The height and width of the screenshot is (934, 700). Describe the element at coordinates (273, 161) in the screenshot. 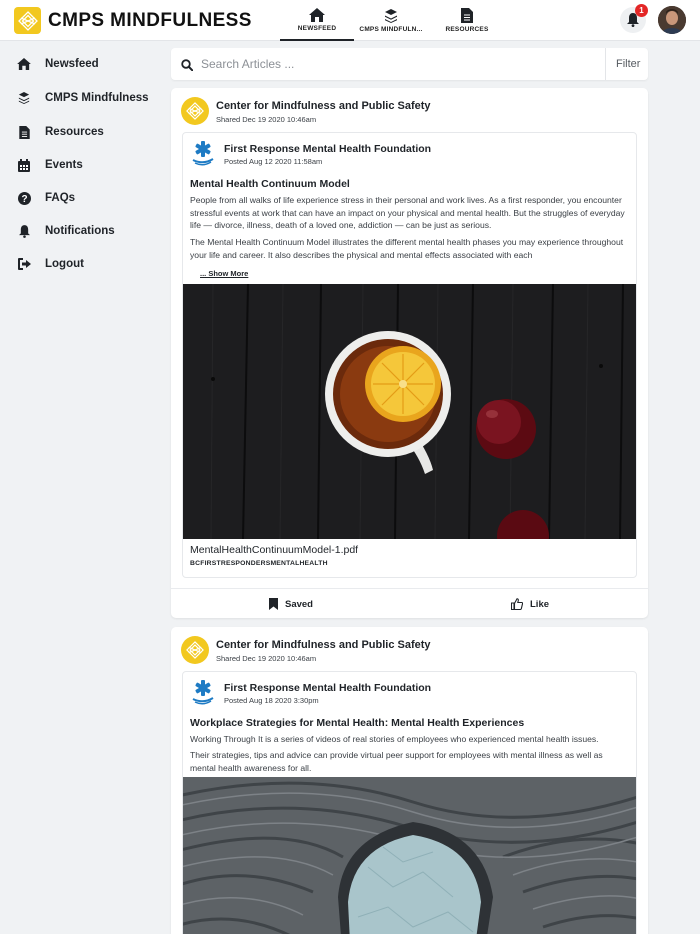

I see `article-posted-date: Posted Aug 12 2020 11:58am` at that location.